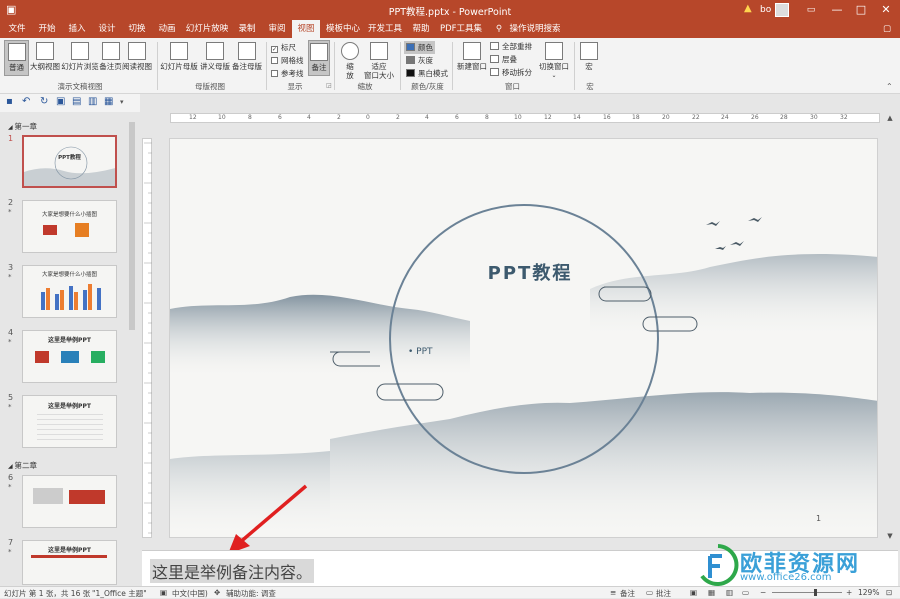 The width and height of the screenshot is (900, 599). What do you see at coordinates (589, 51) in the screenshot?
I see `macros-icon` at bounding box center [589, 51].